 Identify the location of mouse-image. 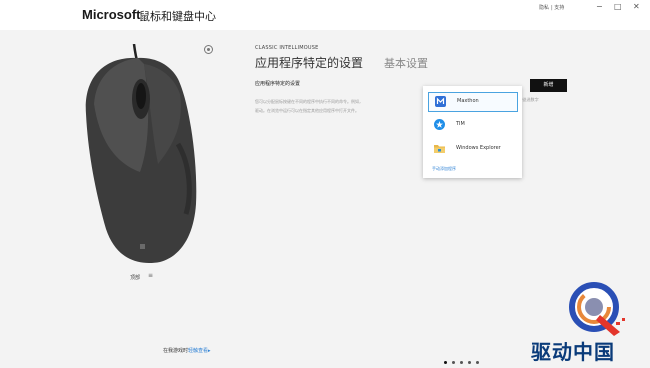
(148, 158).